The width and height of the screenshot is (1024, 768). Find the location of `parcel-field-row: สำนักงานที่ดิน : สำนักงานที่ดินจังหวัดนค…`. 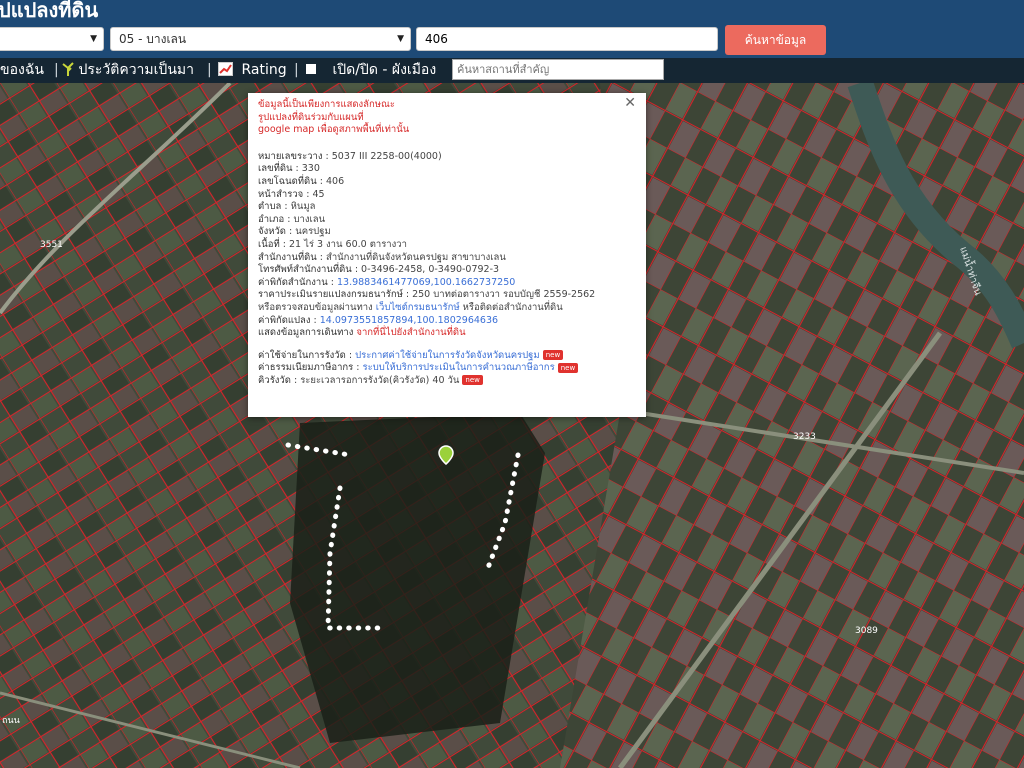

parcel-field-row: สำนักงานที่ดิน : สำนักงานที่ดินจังหวัดนค… is located at coordinates (382, 257).